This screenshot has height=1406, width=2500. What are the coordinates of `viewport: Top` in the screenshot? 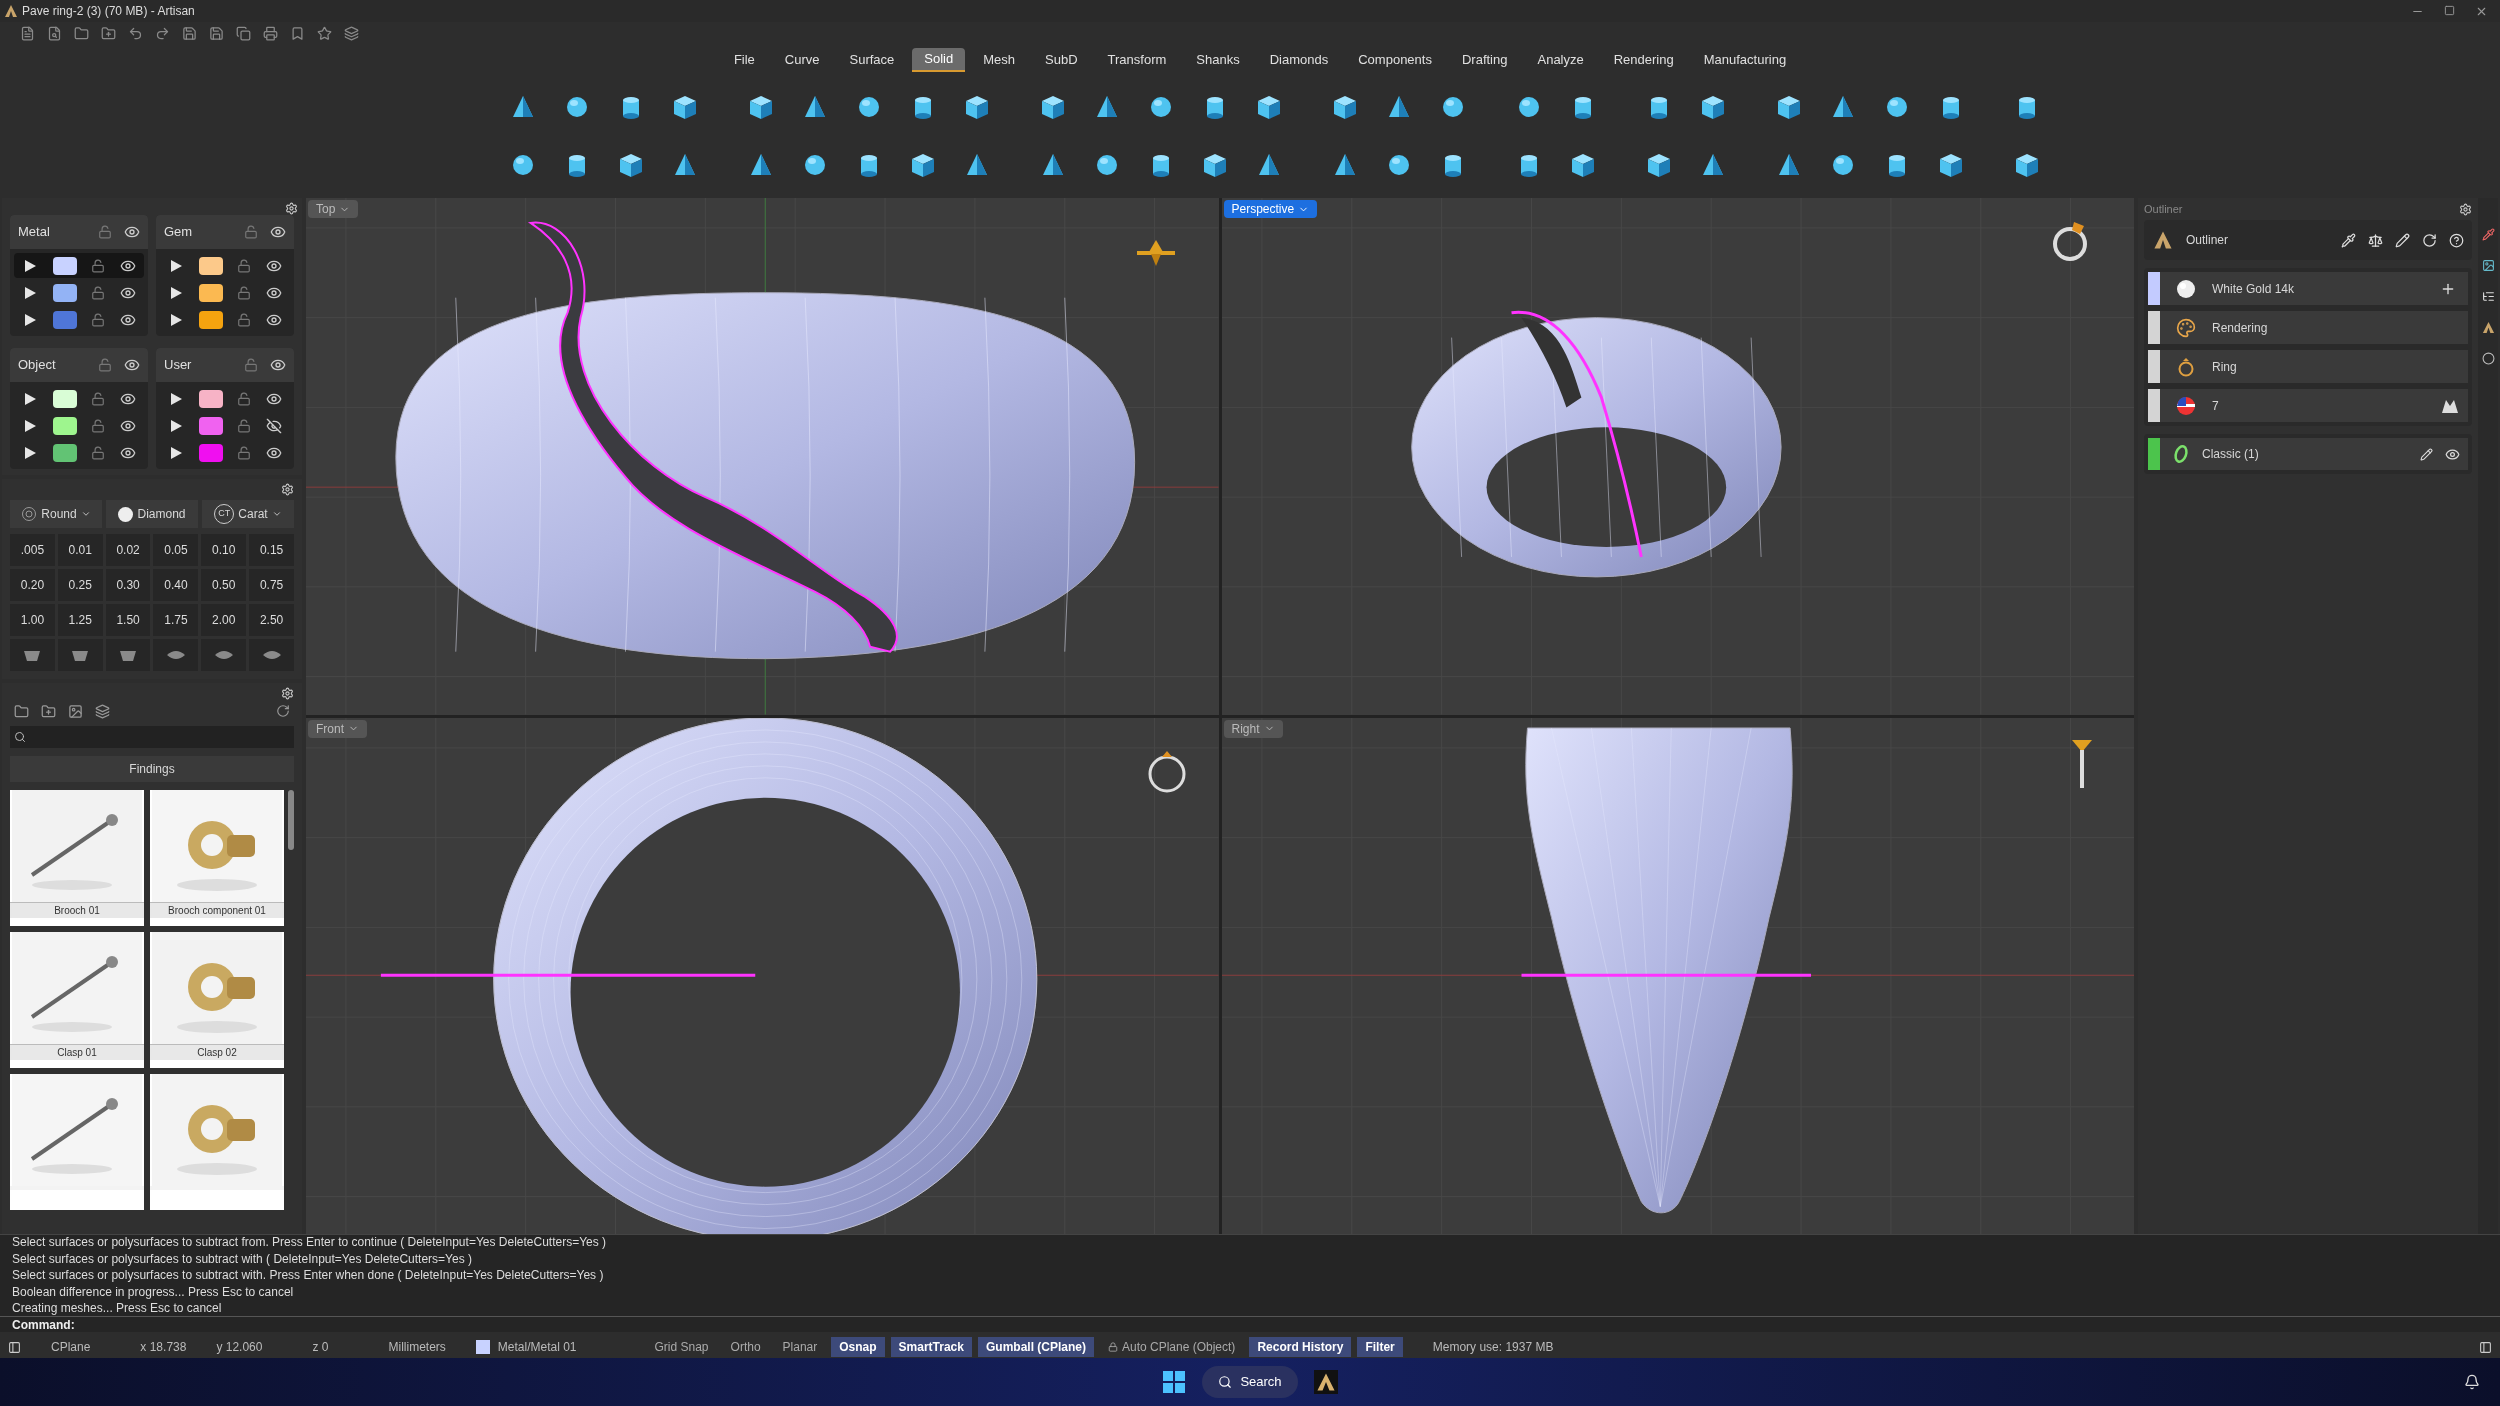 It's located at (762, 456).